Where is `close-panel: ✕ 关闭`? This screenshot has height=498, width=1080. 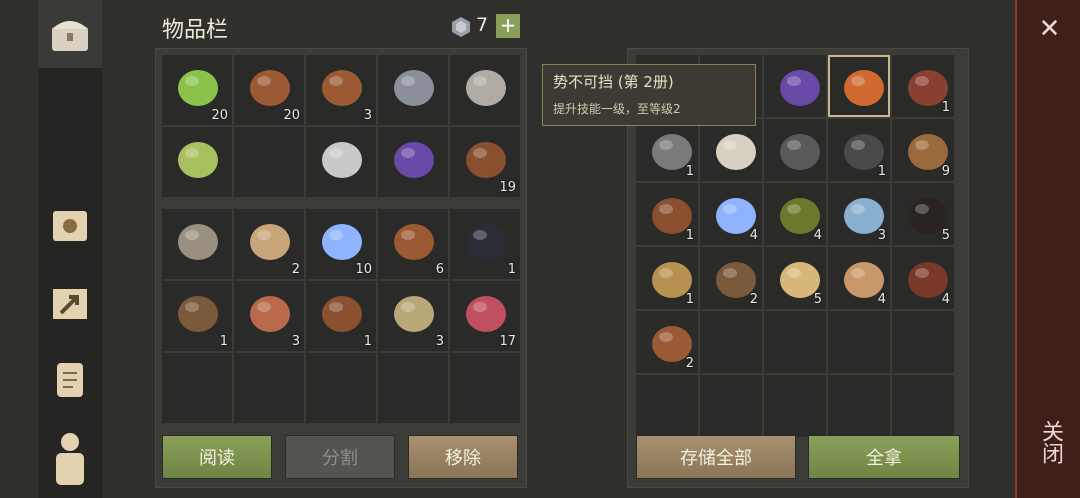
close-panel: ✕ 关闭 is located at coordinates (1047, 249).